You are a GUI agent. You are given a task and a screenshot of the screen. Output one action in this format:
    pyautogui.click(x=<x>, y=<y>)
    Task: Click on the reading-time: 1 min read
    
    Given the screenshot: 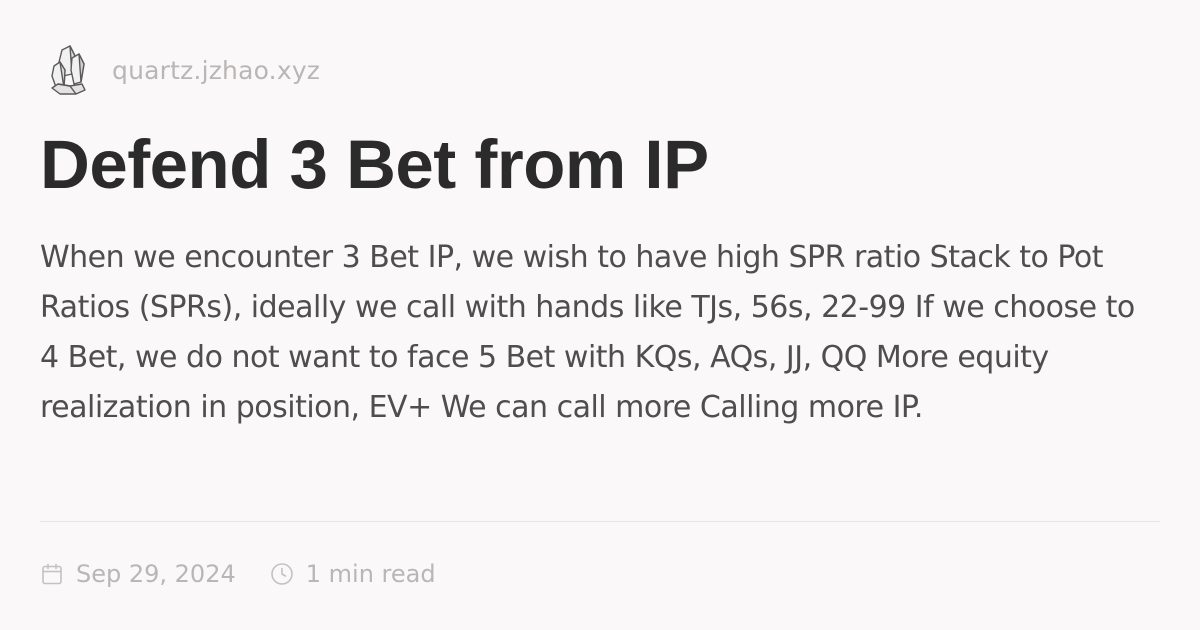 What is the action you would take?
    pyautogui.click(x=353, y=574)
    